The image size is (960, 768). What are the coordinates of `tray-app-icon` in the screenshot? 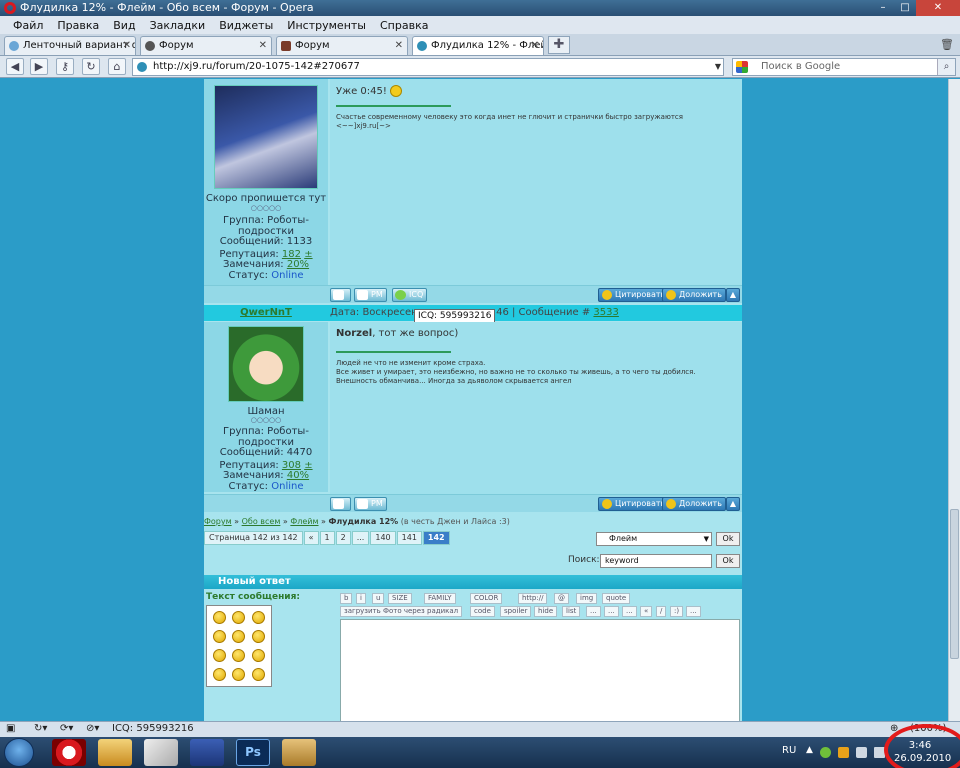 It's located at (843, 752).